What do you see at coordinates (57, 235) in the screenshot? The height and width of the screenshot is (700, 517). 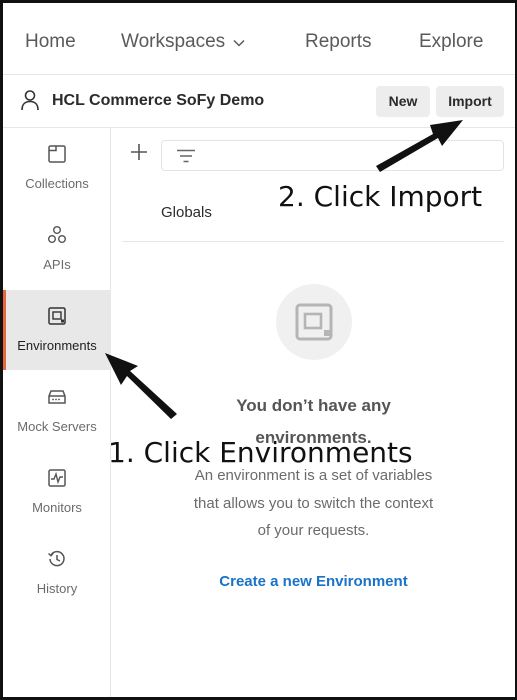 I see `apis-icon` at bounding box center [57, 235].